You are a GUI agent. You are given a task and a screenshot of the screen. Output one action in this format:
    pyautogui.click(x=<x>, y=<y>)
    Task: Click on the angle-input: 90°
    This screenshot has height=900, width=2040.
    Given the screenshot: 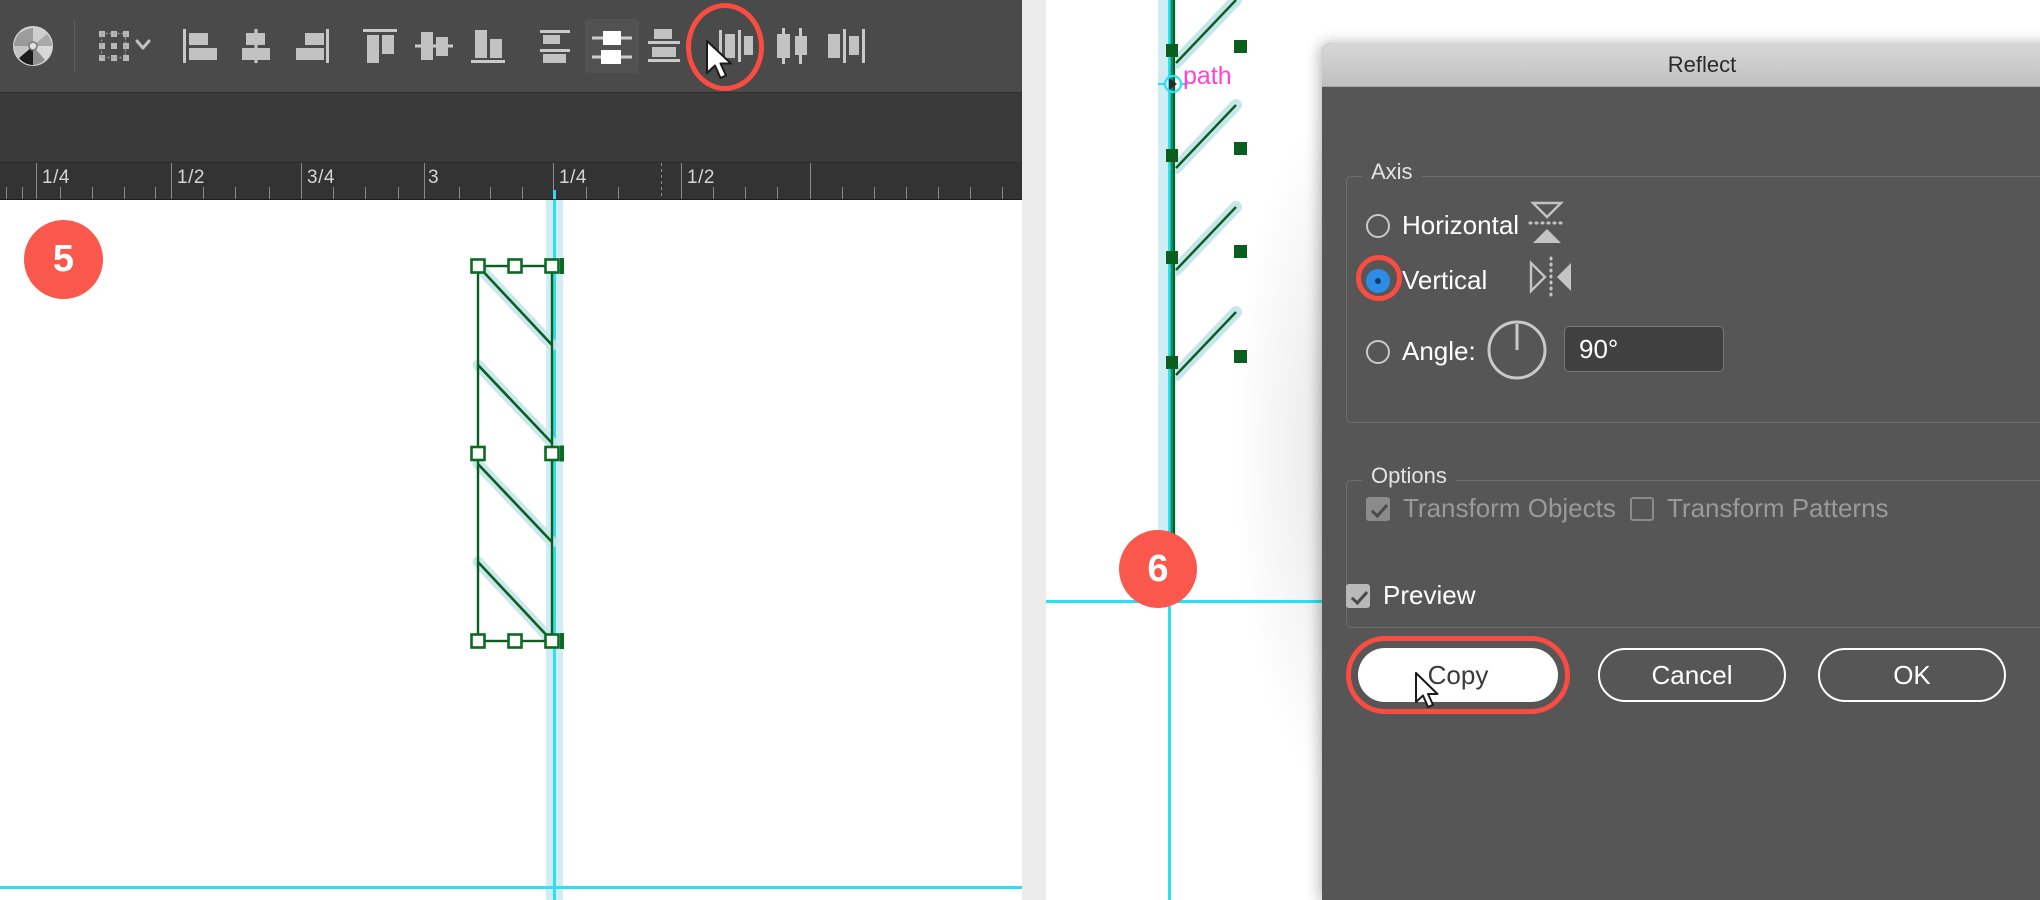 What is the action you would take?
    pyautogui.click(x=1644, y=349)
    